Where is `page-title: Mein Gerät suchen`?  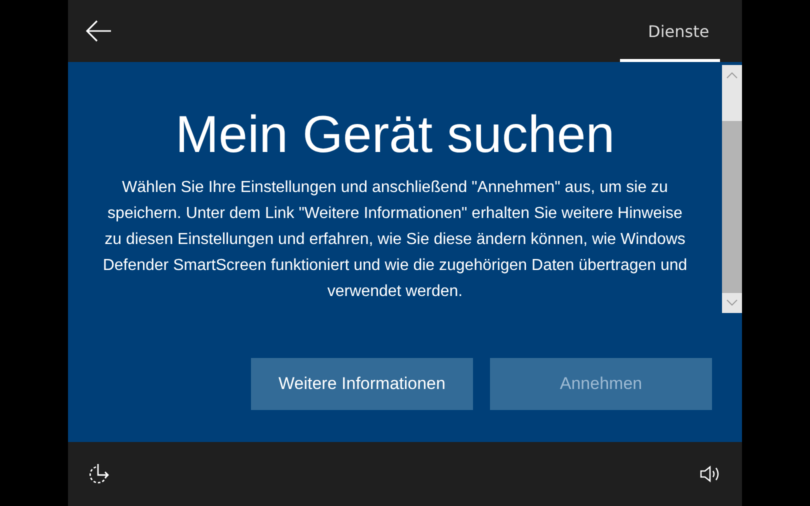 page-title: Mein Gerät suchen is located at coordinates (395, 135).